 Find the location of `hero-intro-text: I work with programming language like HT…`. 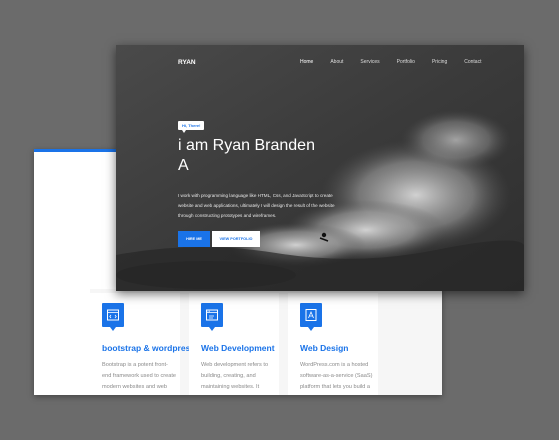

hero-intro-text: I work with programming language like HT… is located at coordinates (256, 205).